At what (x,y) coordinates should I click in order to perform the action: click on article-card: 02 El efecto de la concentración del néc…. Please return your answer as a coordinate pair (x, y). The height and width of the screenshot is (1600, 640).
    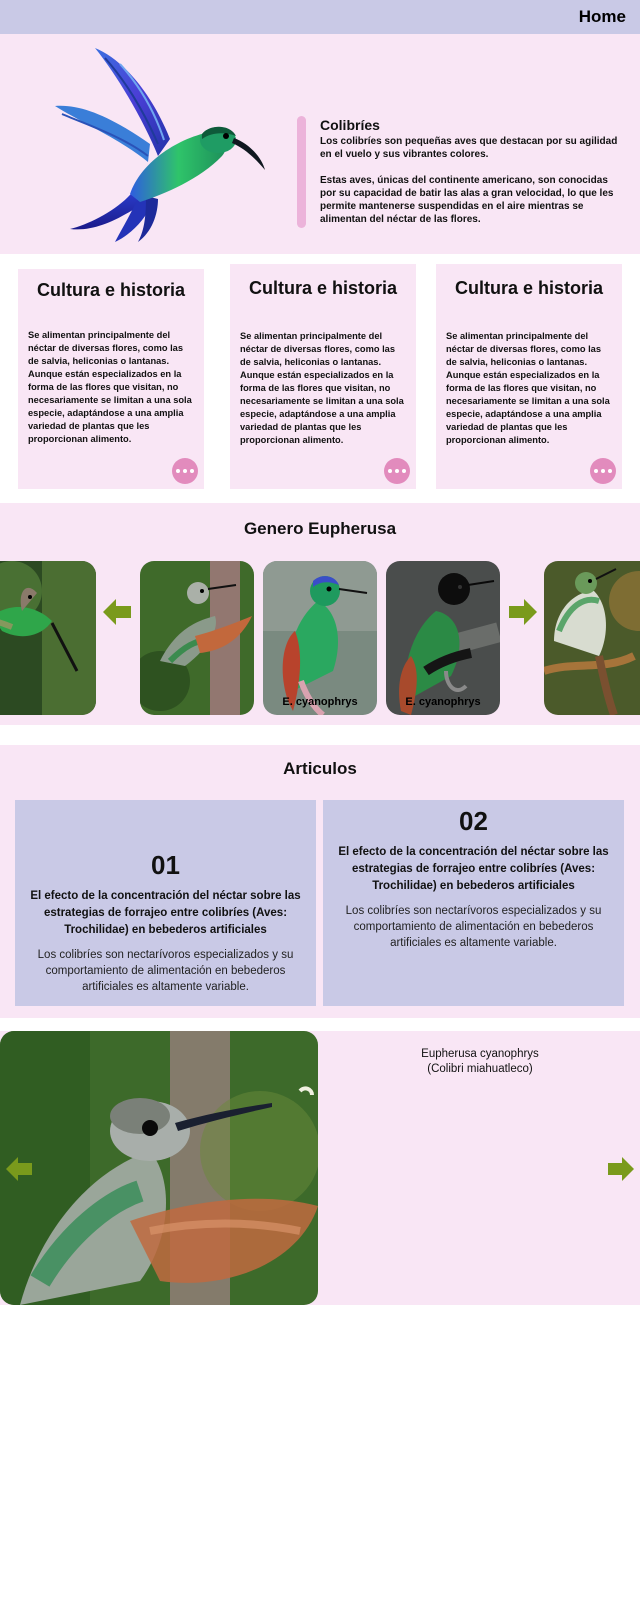
    Looking at the image, I should click on (473, 903).